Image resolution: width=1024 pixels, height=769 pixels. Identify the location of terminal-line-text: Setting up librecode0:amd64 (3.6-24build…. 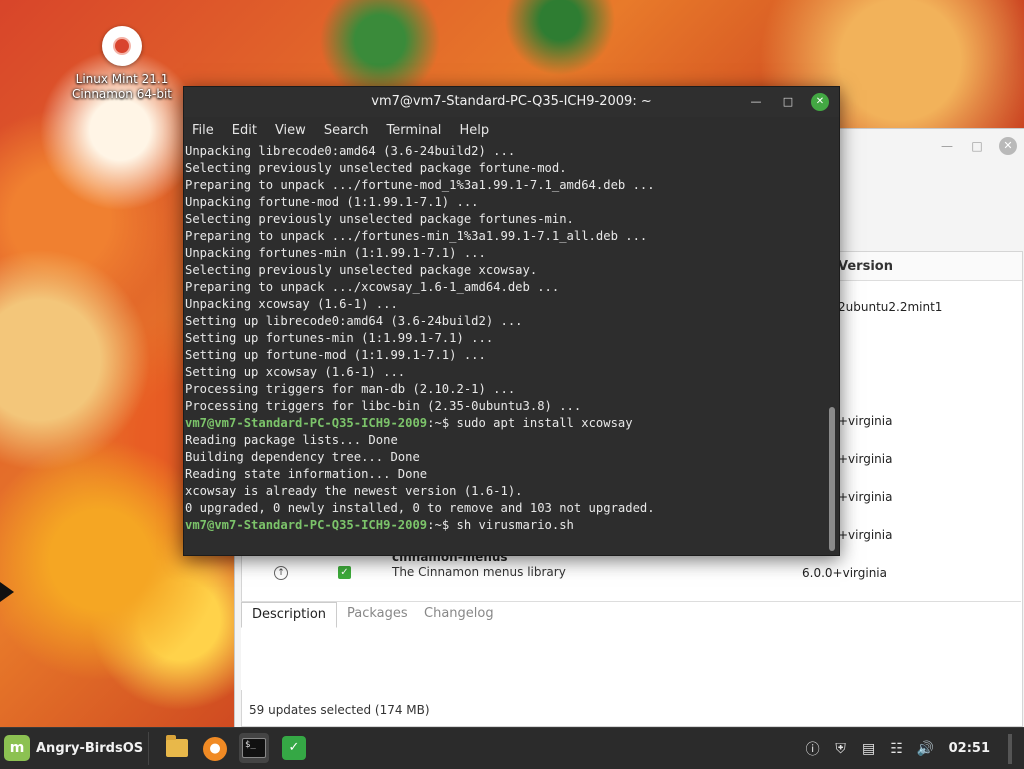
(354, 321).